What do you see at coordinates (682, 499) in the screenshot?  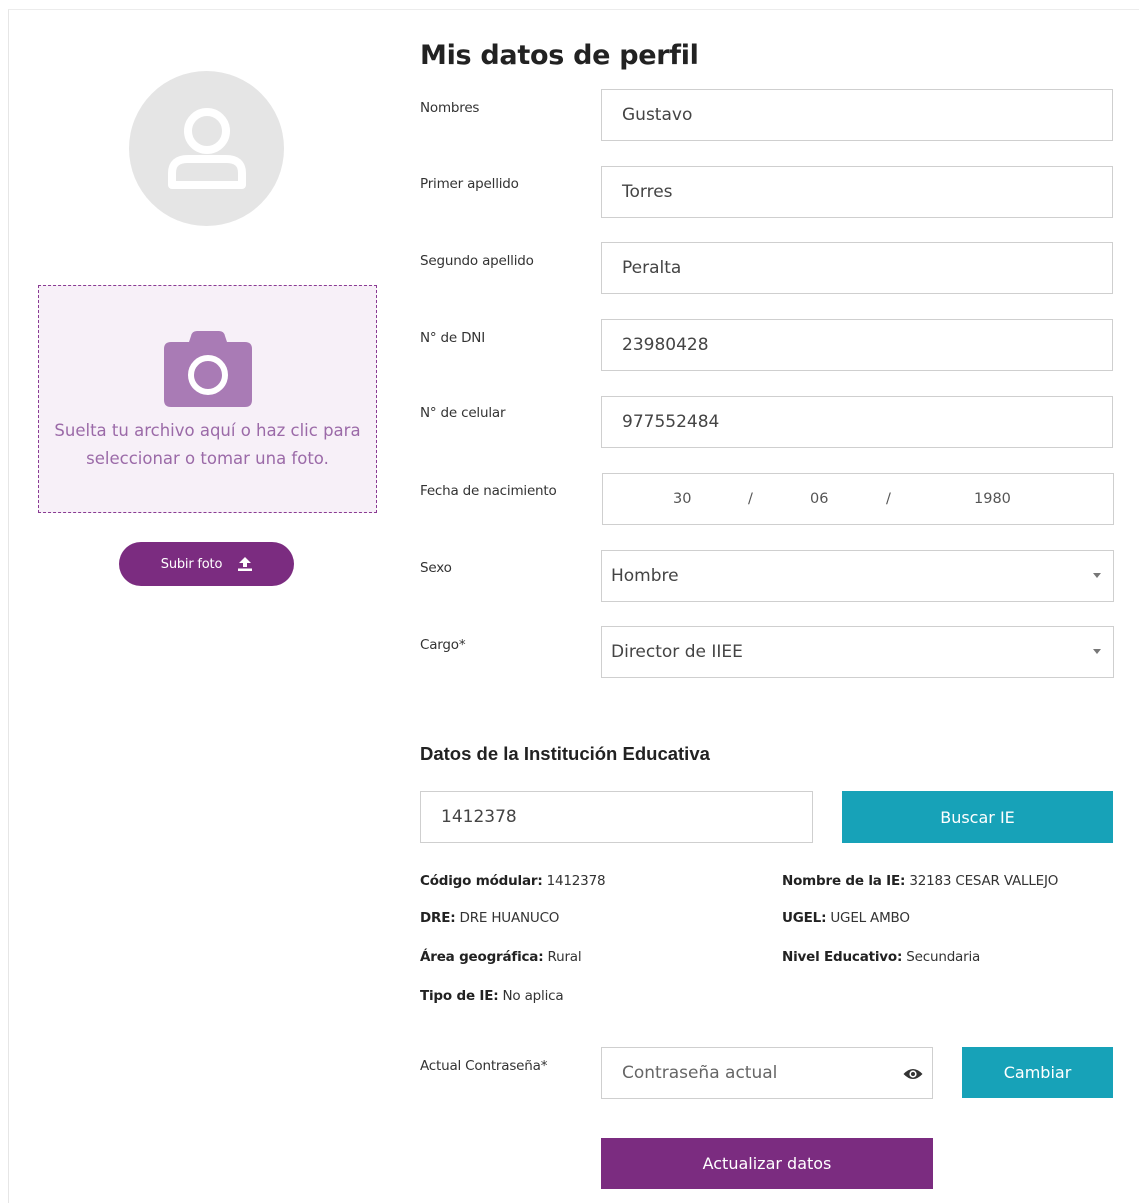 I see `fecha-day: 30` at bounding box center [682, 499].